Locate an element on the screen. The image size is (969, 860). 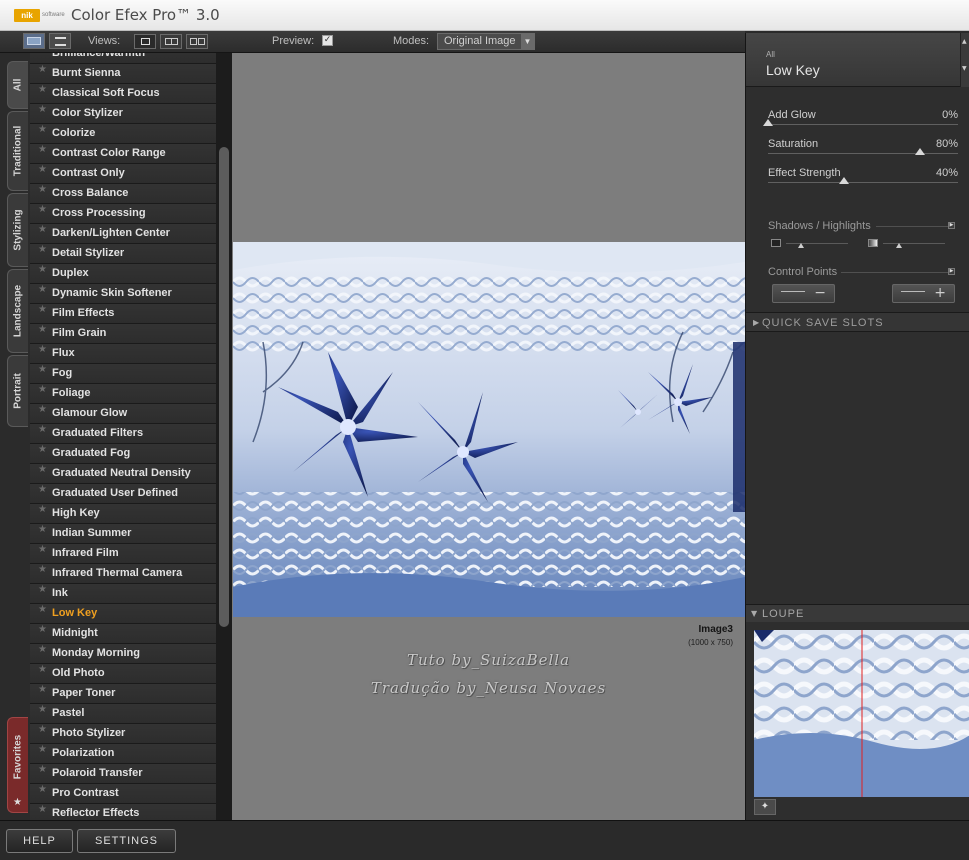
tab-favorites: Favorites ★ is located at coordinates (17, 765).